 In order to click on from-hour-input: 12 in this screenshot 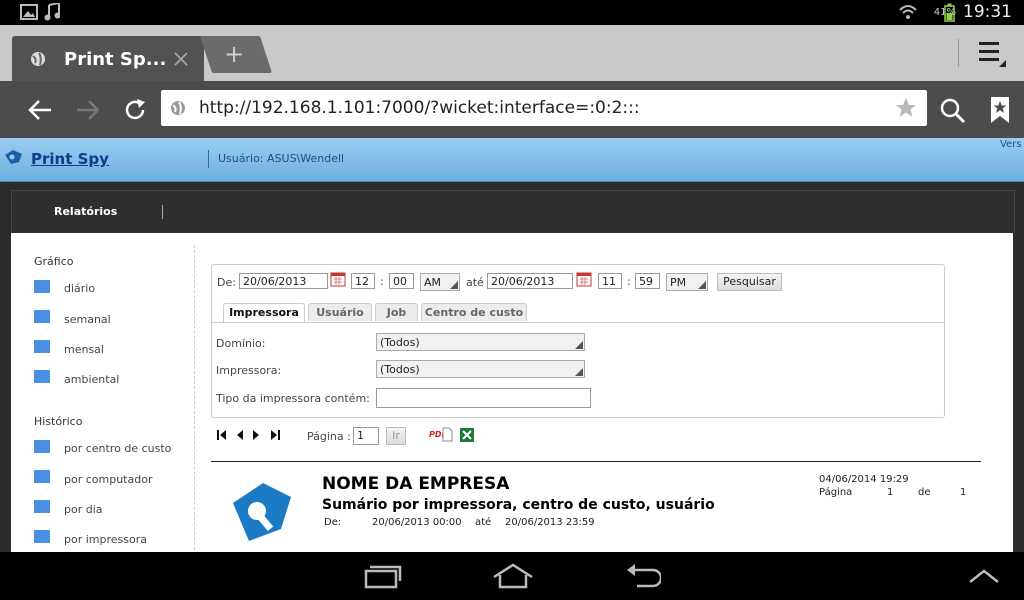, I will do `click(363, 281)`.